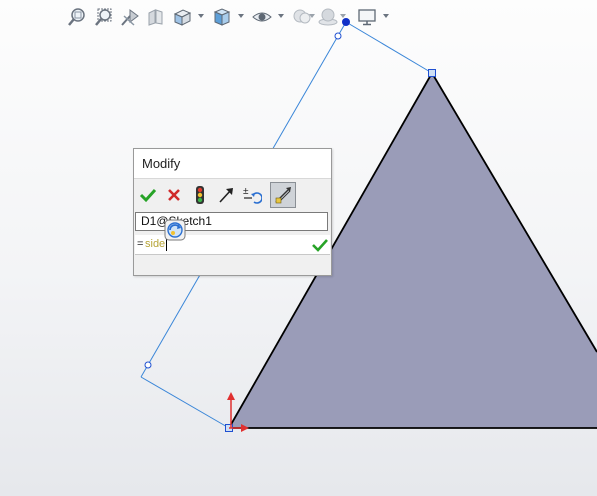  What do you see at coordinates (156, 17) in the screenshot?
I see `section-view-icon` at bounding box center [156, 17].